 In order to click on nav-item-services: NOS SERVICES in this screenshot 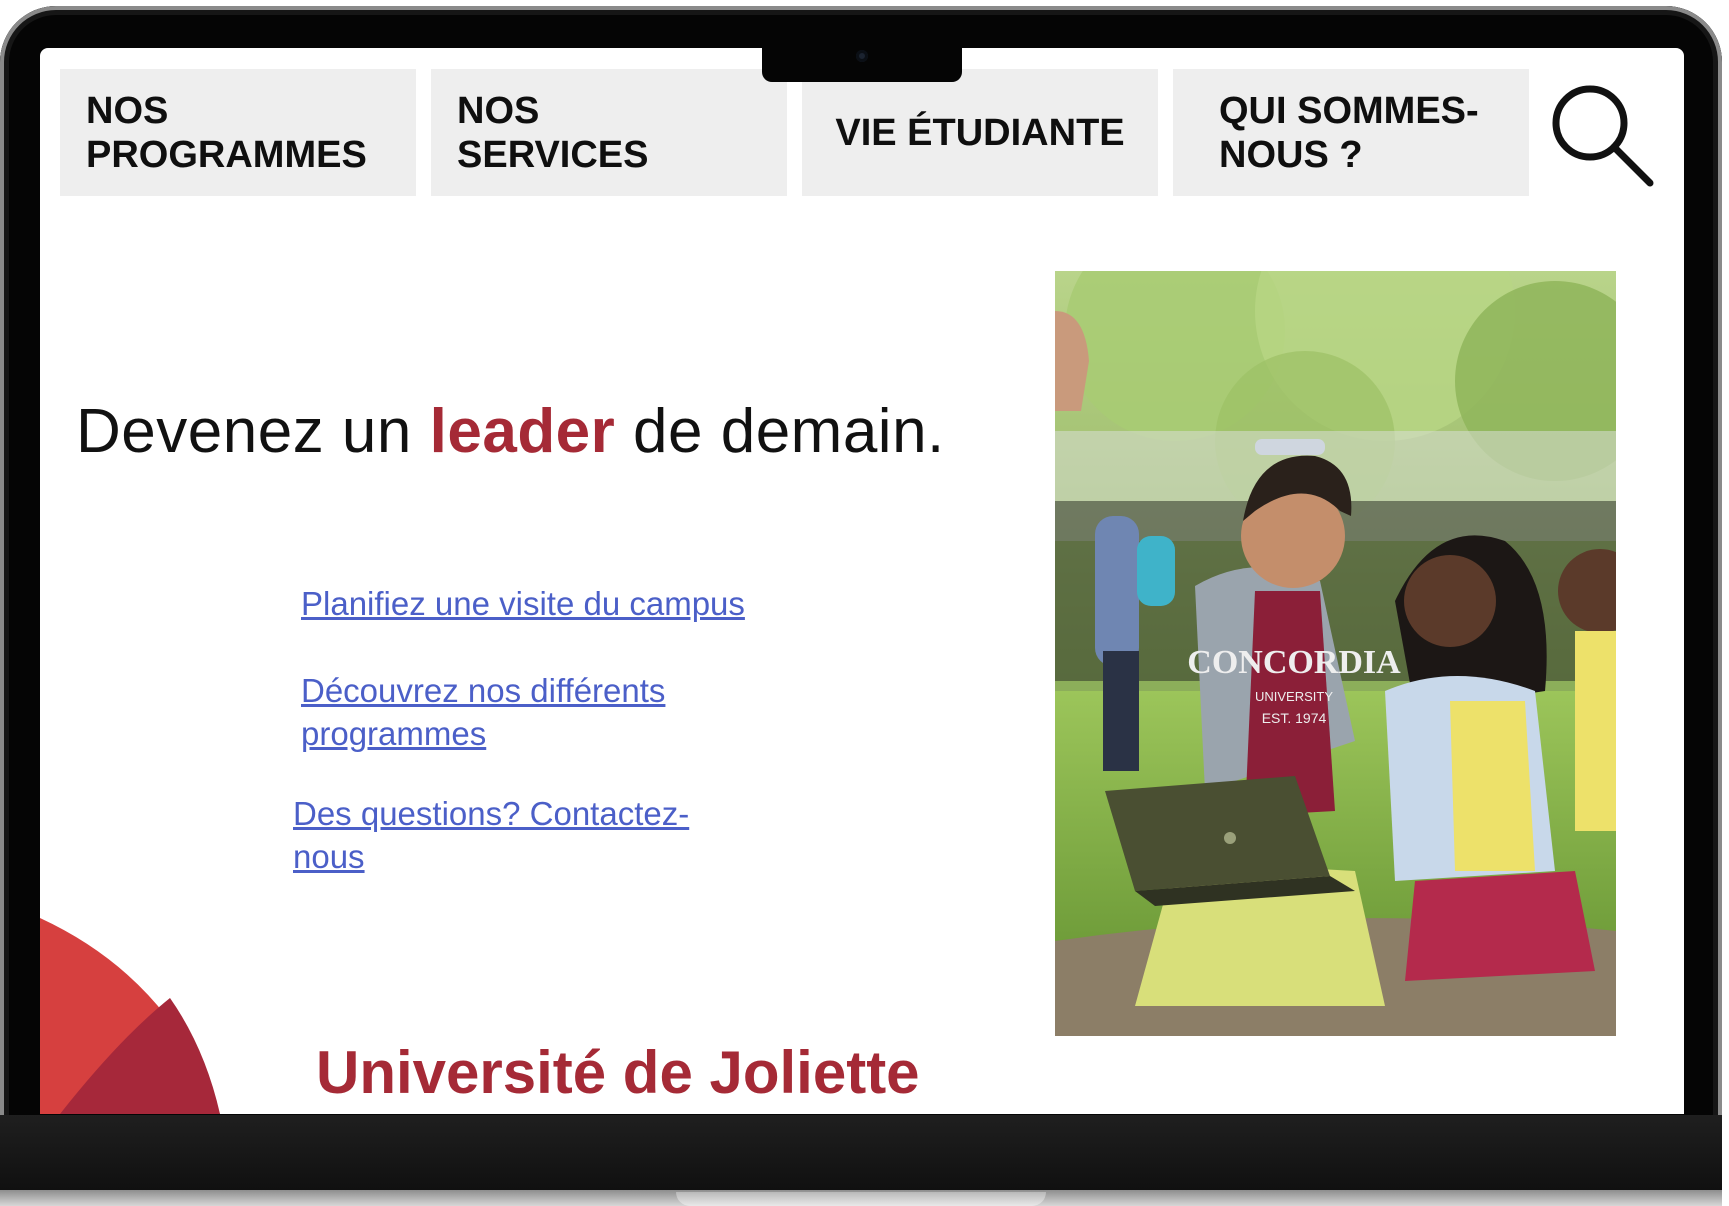, I will do `click(609, 132)`.